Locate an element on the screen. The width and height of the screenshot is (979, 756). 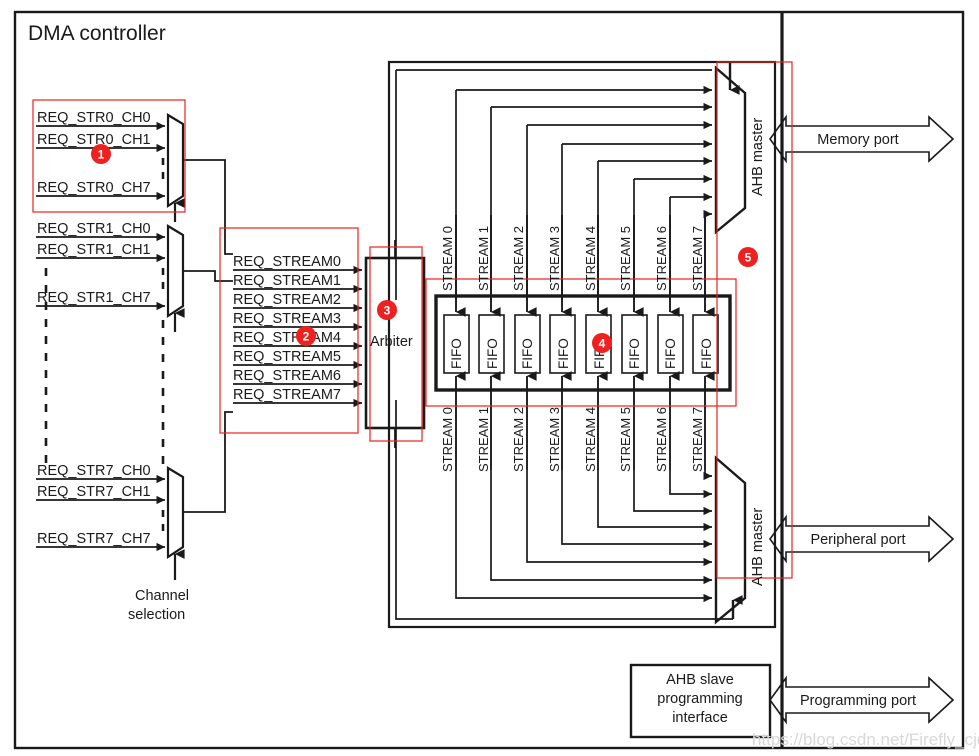
req-label-str7-ch1: REQ_STR7_CH1 is located at coordinates (94, 492).